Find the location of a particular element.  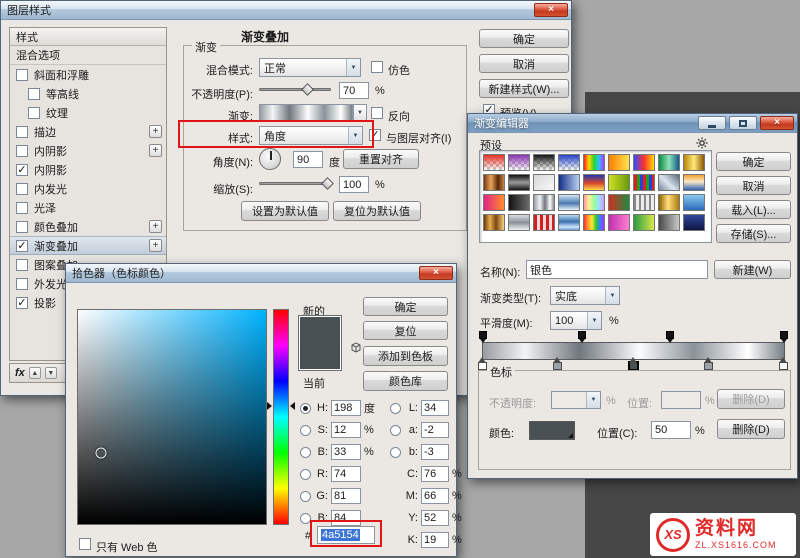

add-to-swatches-button: 添加到色板 is located at coordinates (405, 356).